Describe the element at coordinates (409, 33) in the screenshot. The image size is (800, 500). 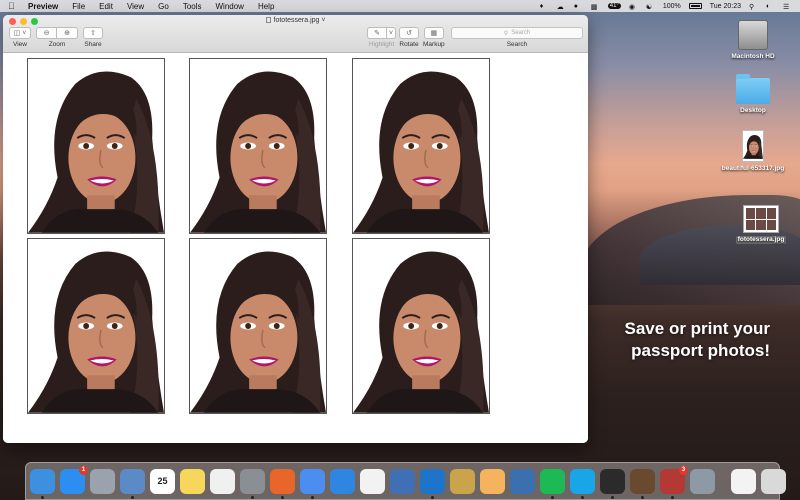
I see `rotate-icon: ↺` at that location.